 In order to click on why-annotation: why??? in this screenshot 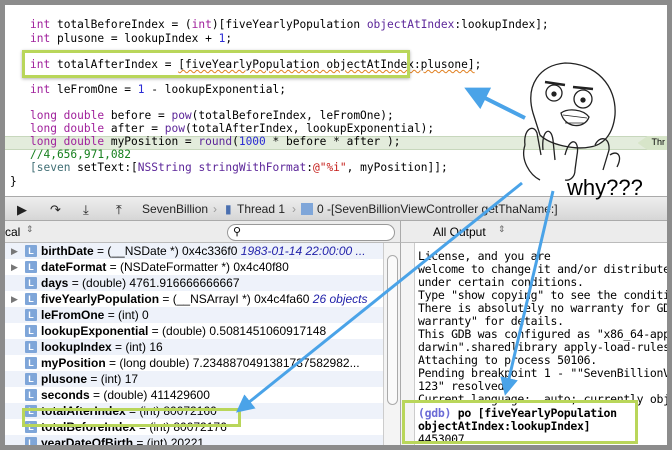, I will do `click(605, 187)`.